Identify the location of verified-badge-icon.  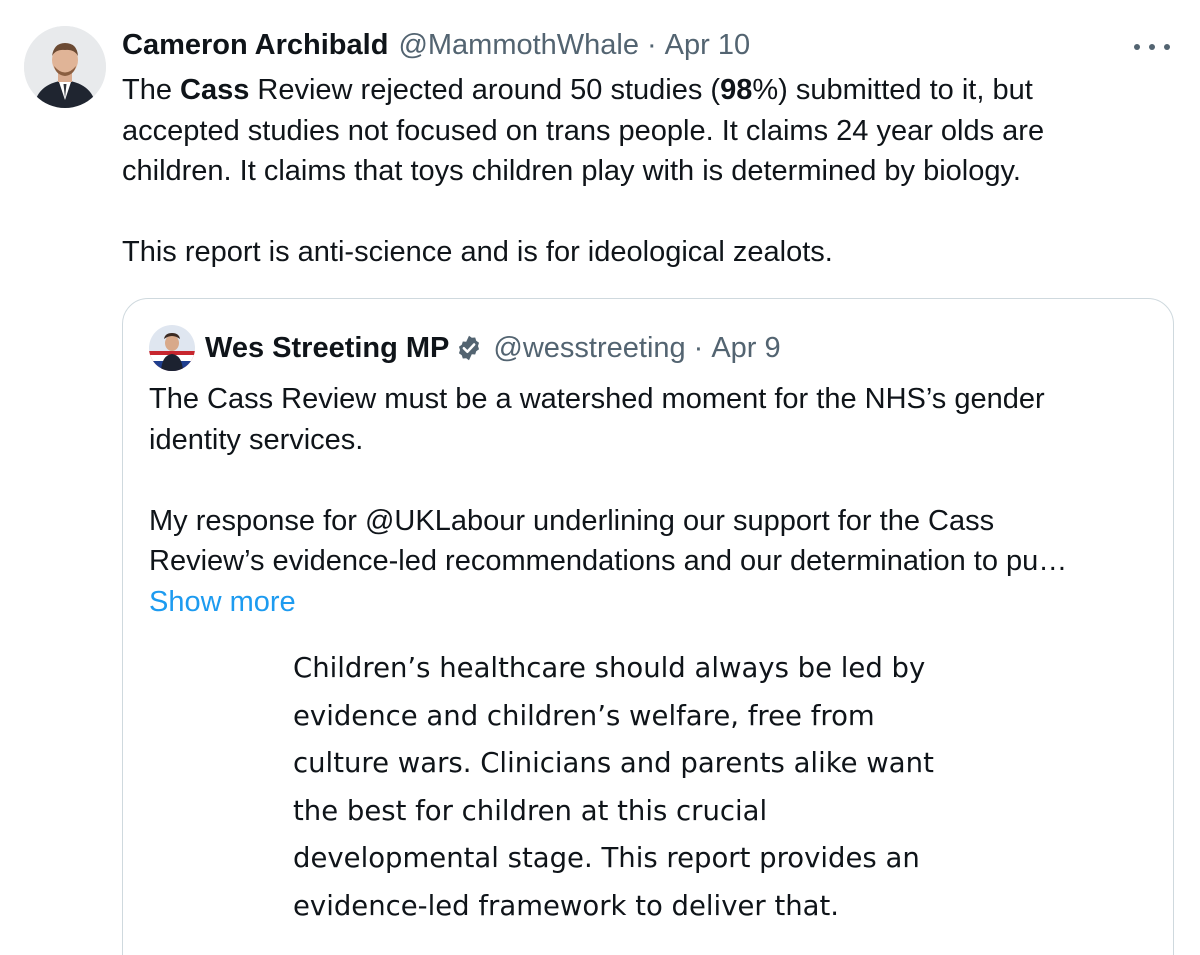
(469, 348).